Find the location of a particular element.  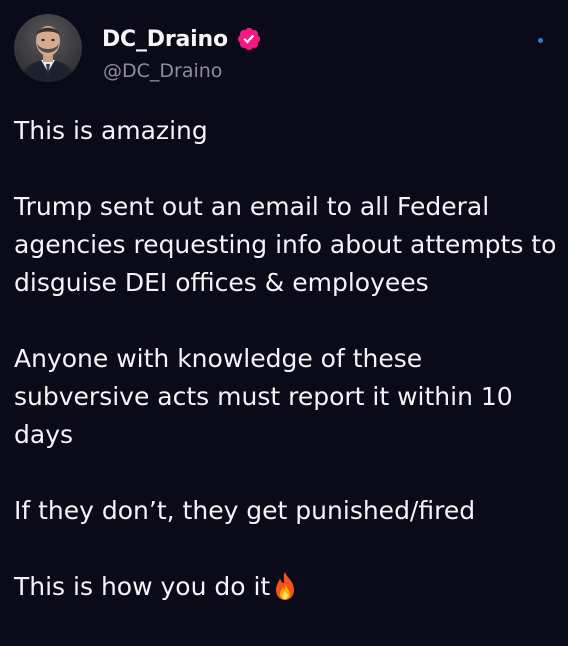

tweet-paragraph: This is amazing is located at coordinates (111, 130).